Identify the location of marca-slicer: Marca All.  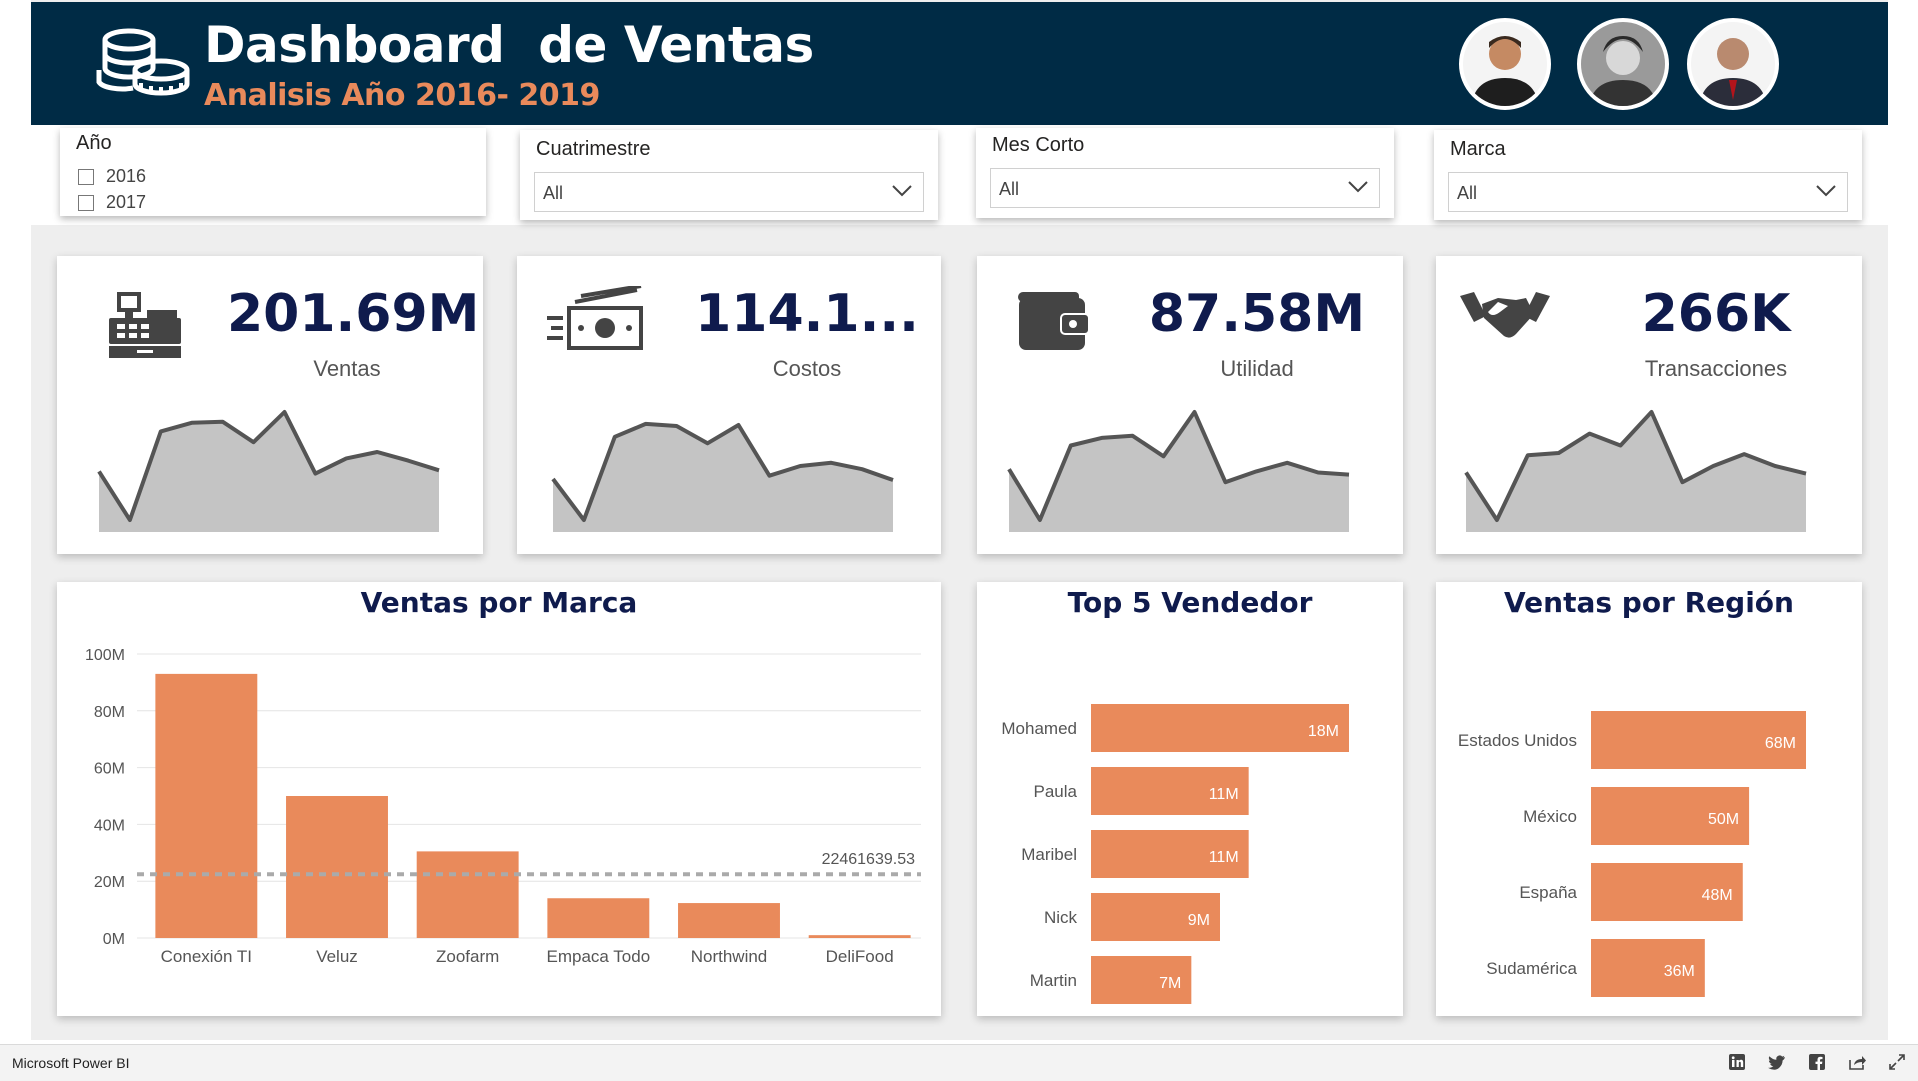
(1648, 175).